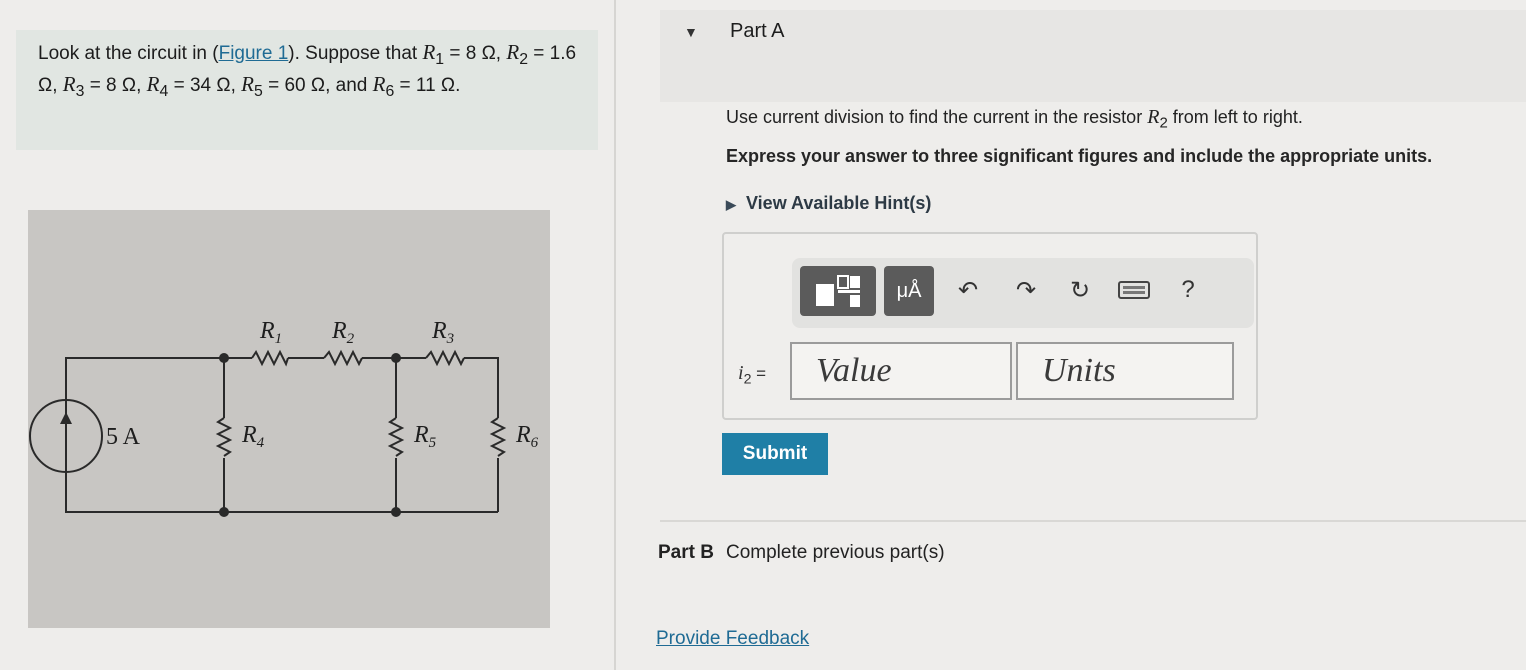 Image resolution: width=1526 pixels, height=670 pixels. I want to click on section-divider, so click(1093, 521).